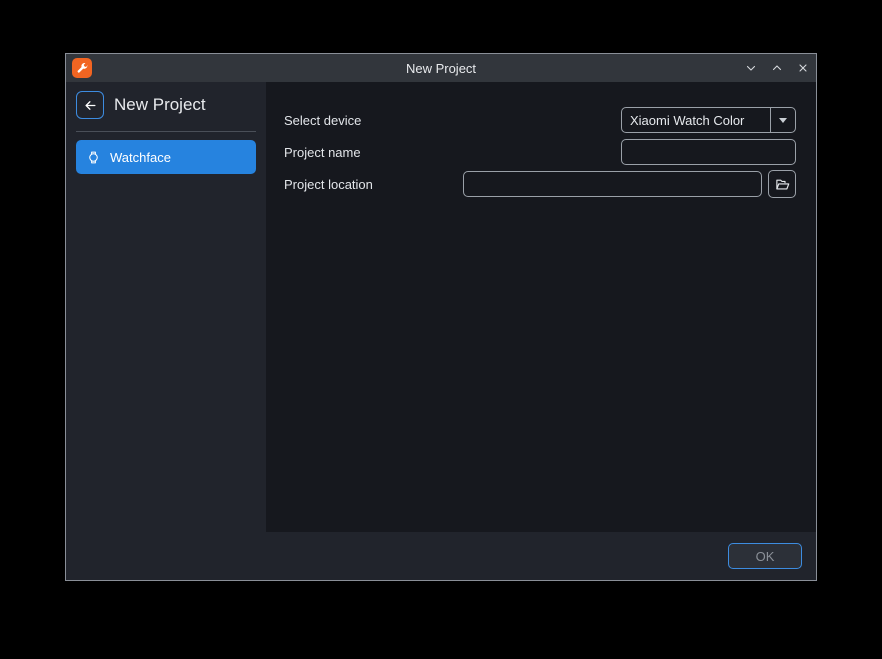 The image size is (882, 659). Describe the element at coordinates (751, 68) in the screenshot. I see `minimize-button` at that location.